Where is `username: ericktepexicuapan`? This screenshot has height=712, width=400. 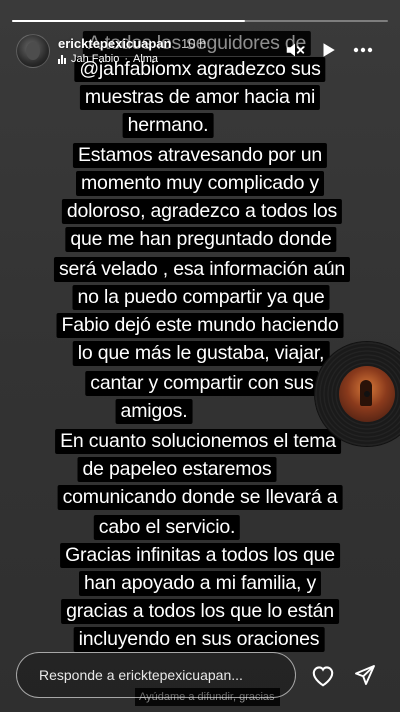 username: ericktepexicuapan is located at coordinates (114, 43).